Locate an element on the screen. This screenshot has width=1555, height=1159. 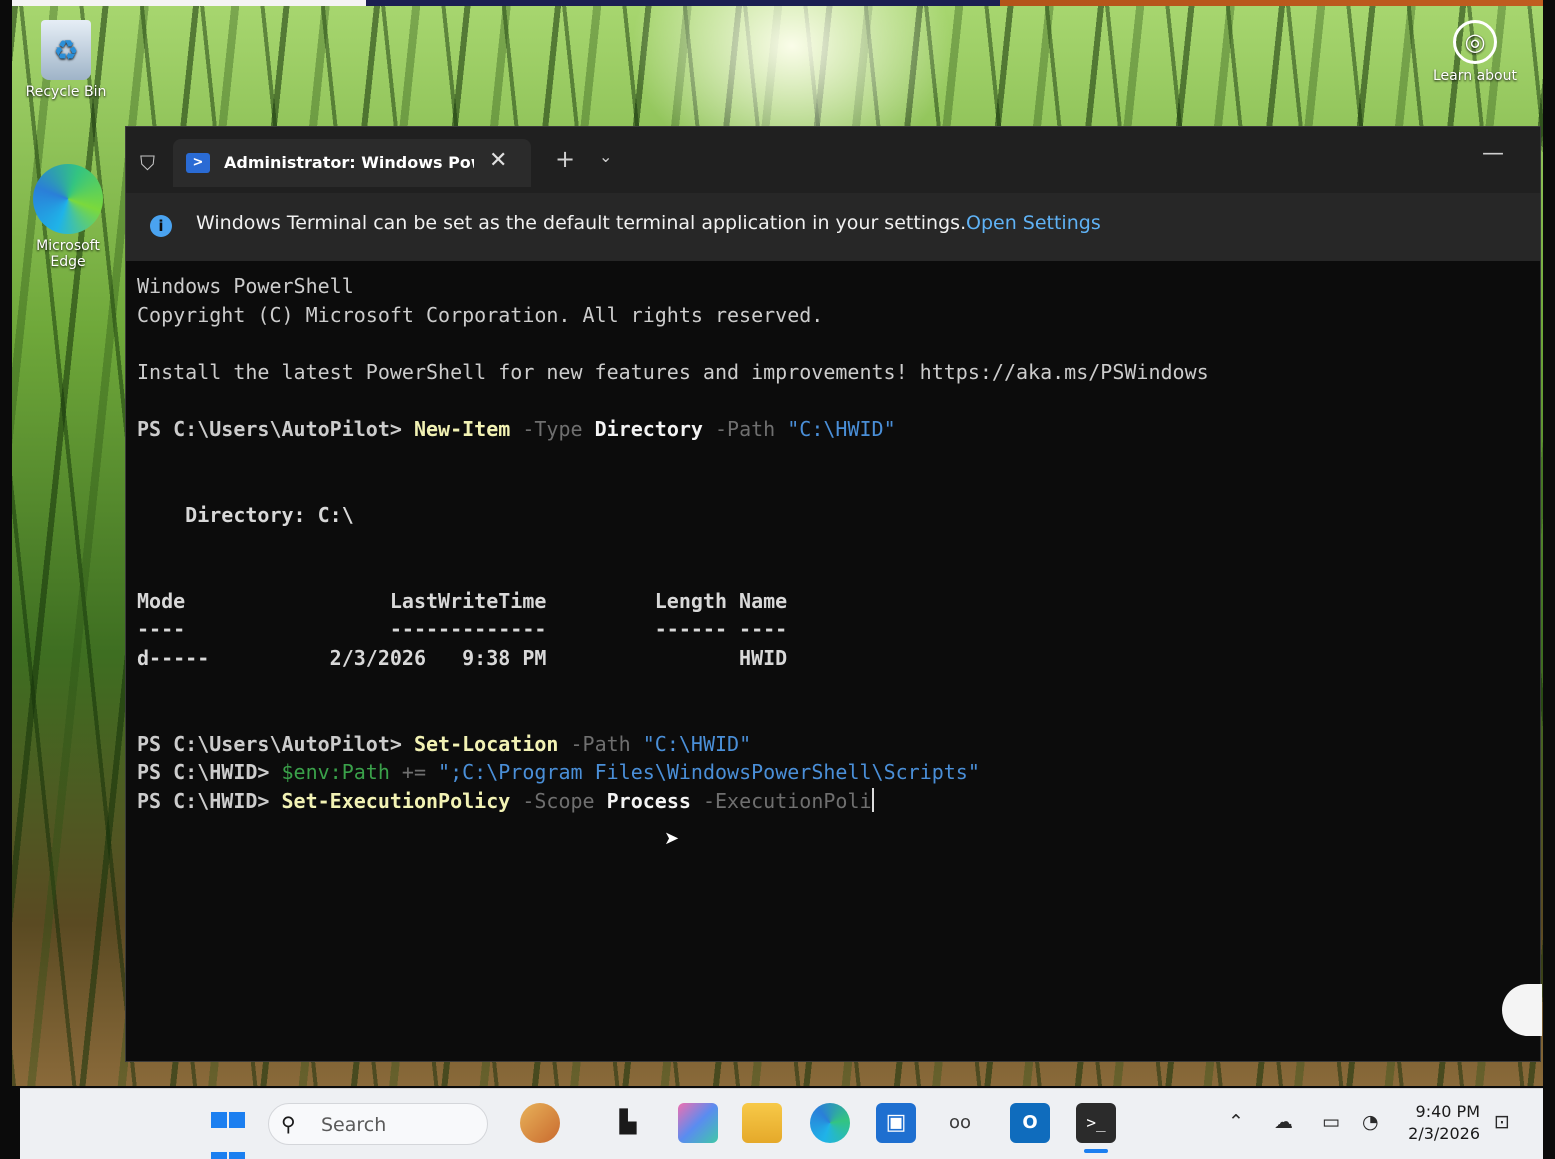
network-icon: ▭ is located at coordinates (1331, 1122).